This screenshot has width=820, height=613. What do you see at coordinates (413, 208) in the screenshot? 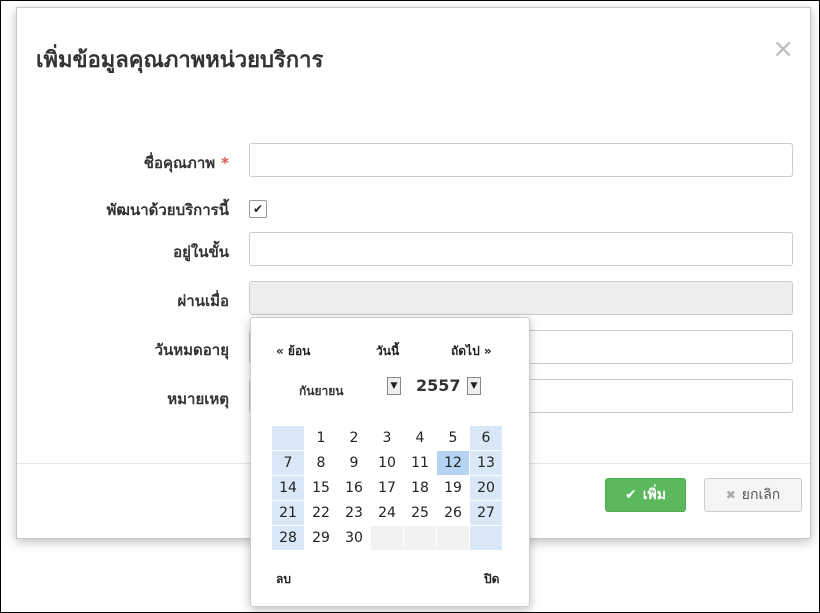
I see `form-row-developed: พัฒนาด้วยบริการนี้ ✔` at bounding box center [413, 208].